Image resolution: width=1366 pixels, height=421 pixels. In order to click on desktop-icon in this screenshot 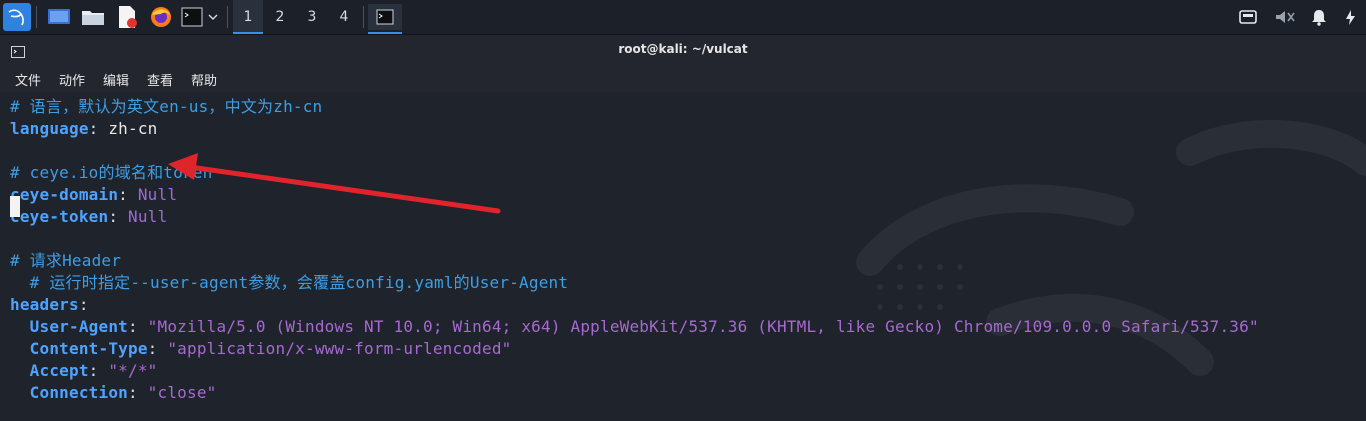, I will do `click(59, 17)`.